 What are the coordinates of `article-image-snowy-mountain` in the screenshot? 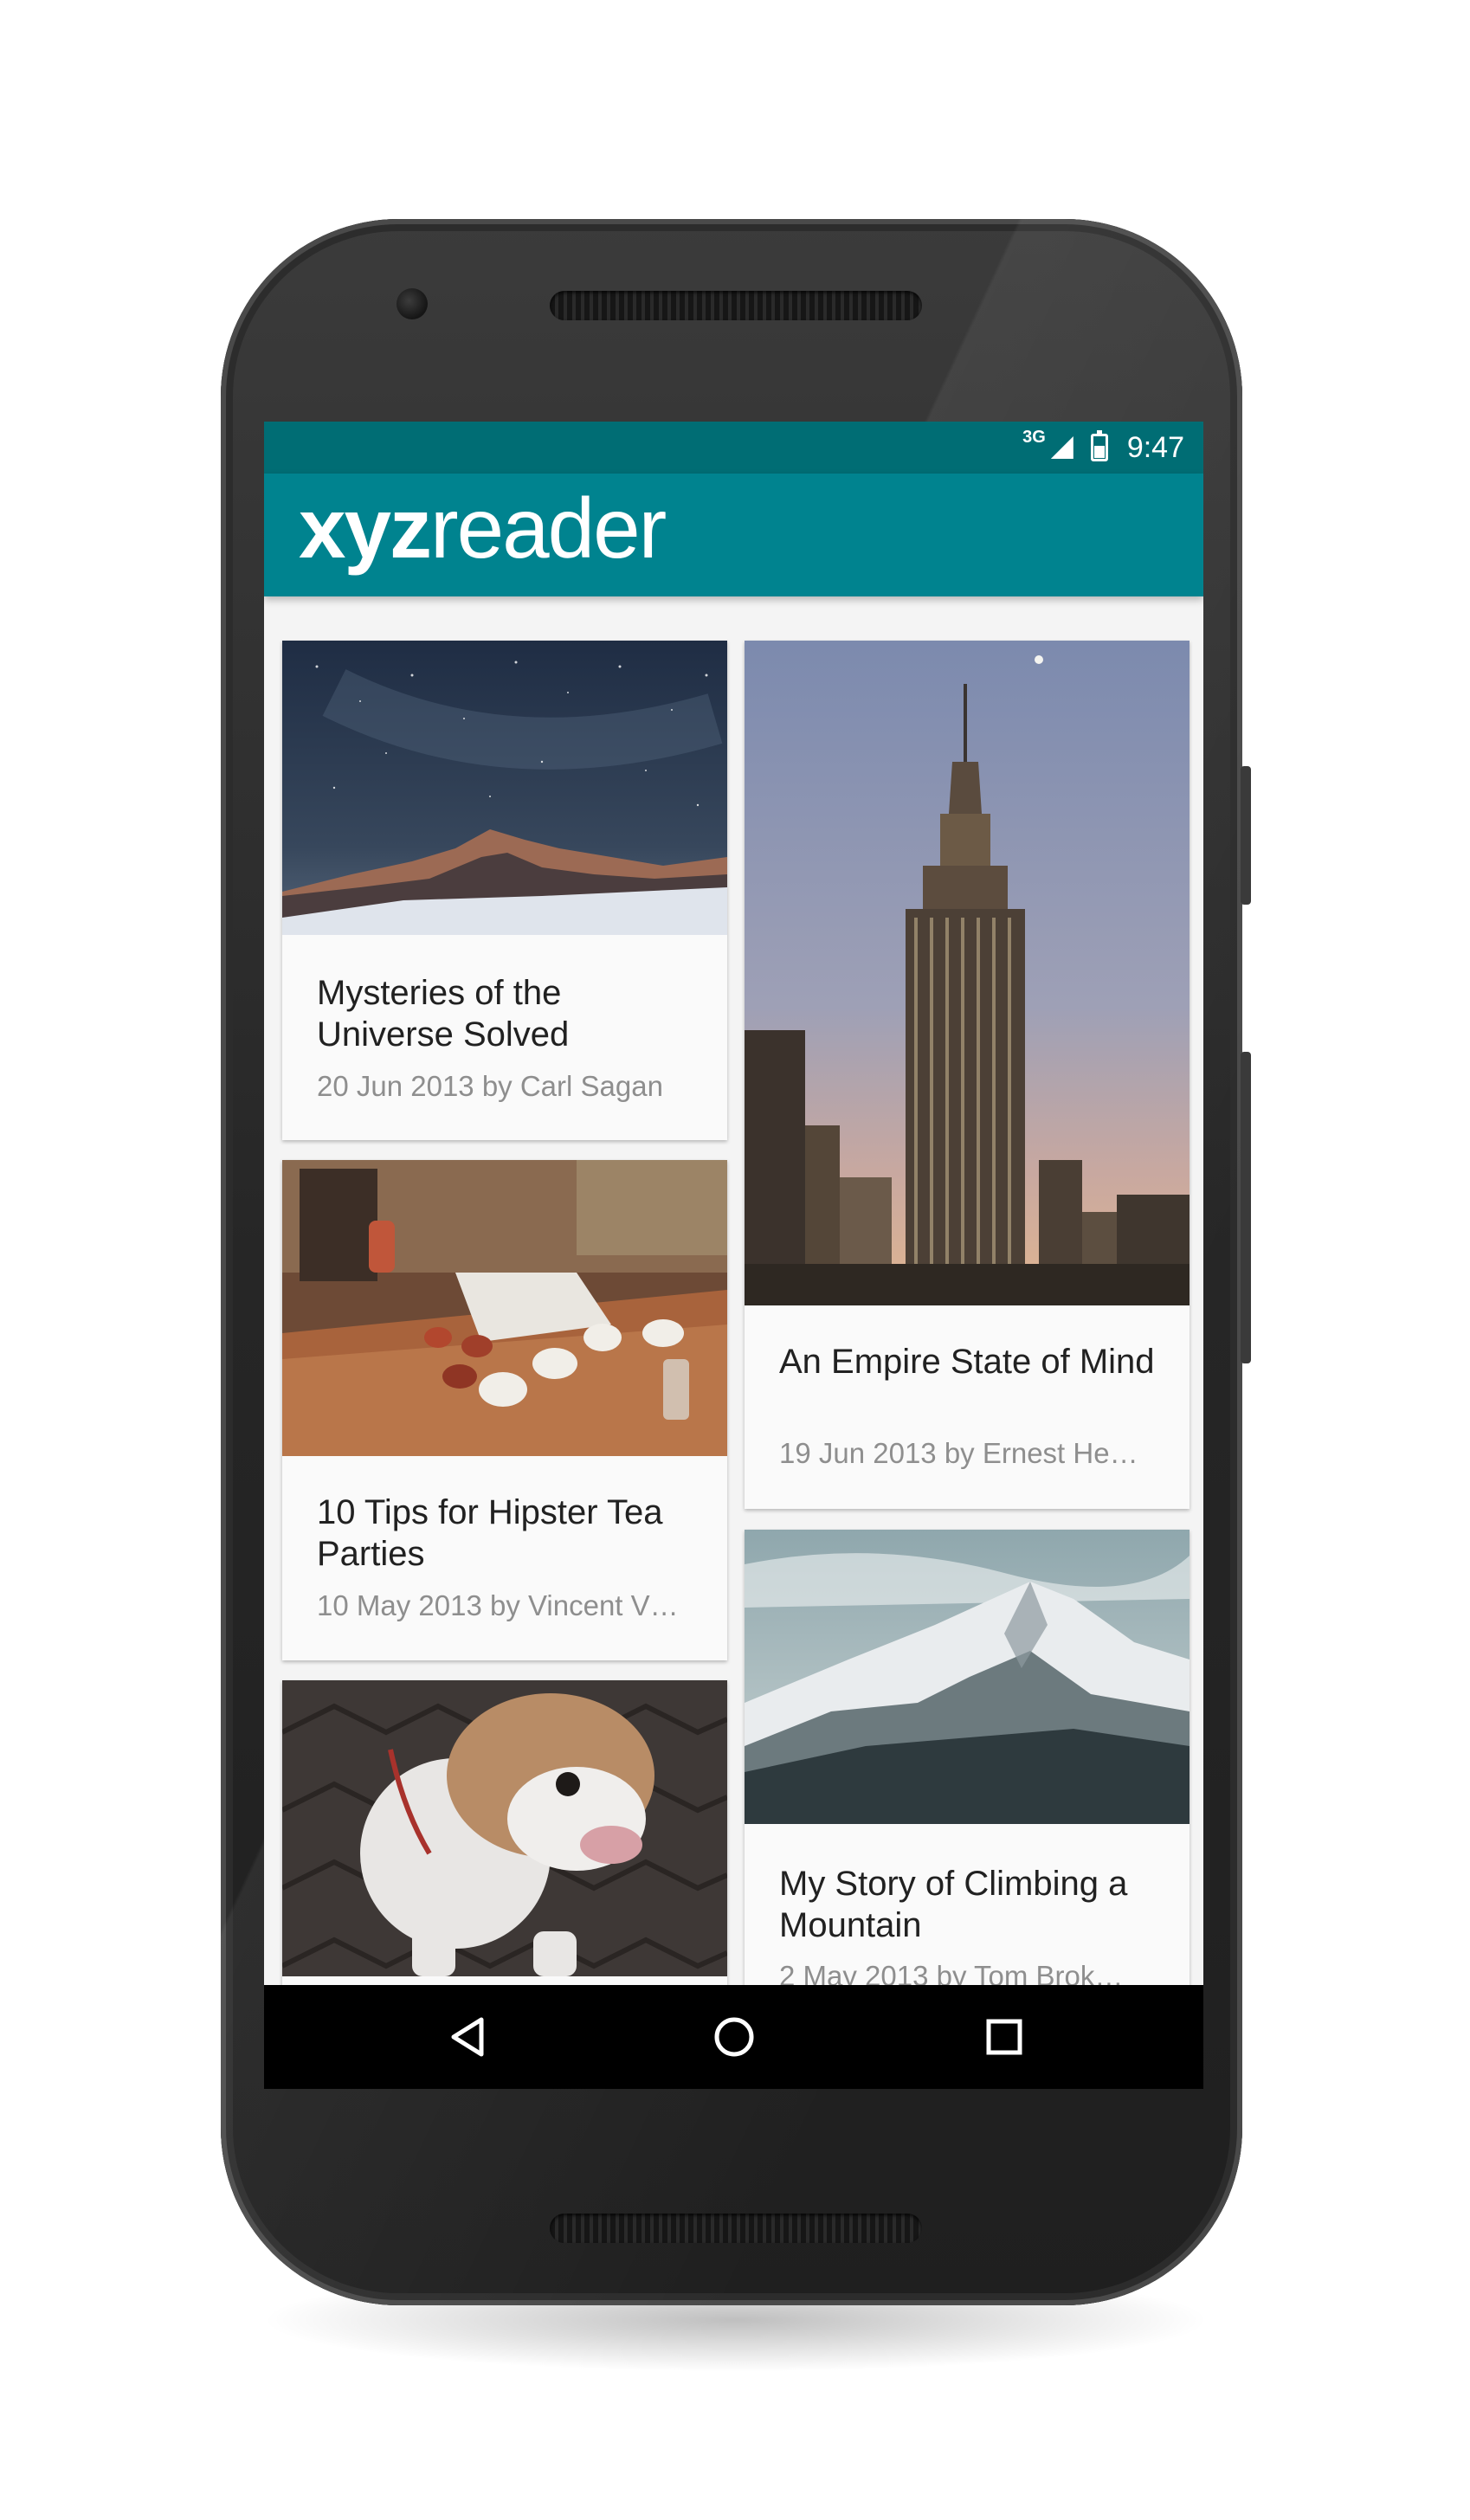 It's located at (967, 1677).